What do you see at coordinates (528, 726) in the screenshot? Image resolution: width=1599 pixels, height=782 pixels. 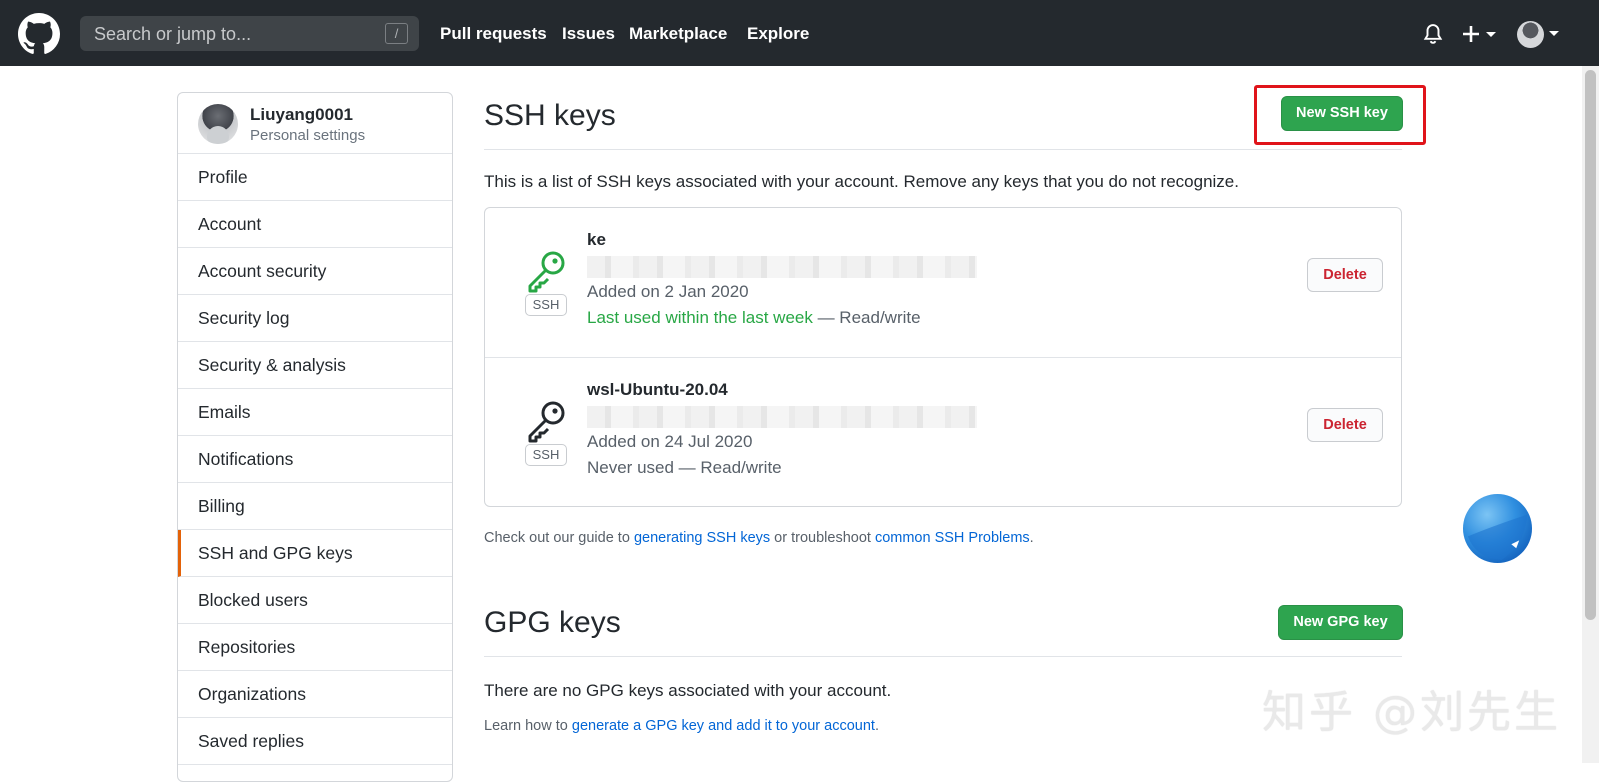 I see `gpg-learn-prefix: Learn how to` at bounding box center [528, 726].